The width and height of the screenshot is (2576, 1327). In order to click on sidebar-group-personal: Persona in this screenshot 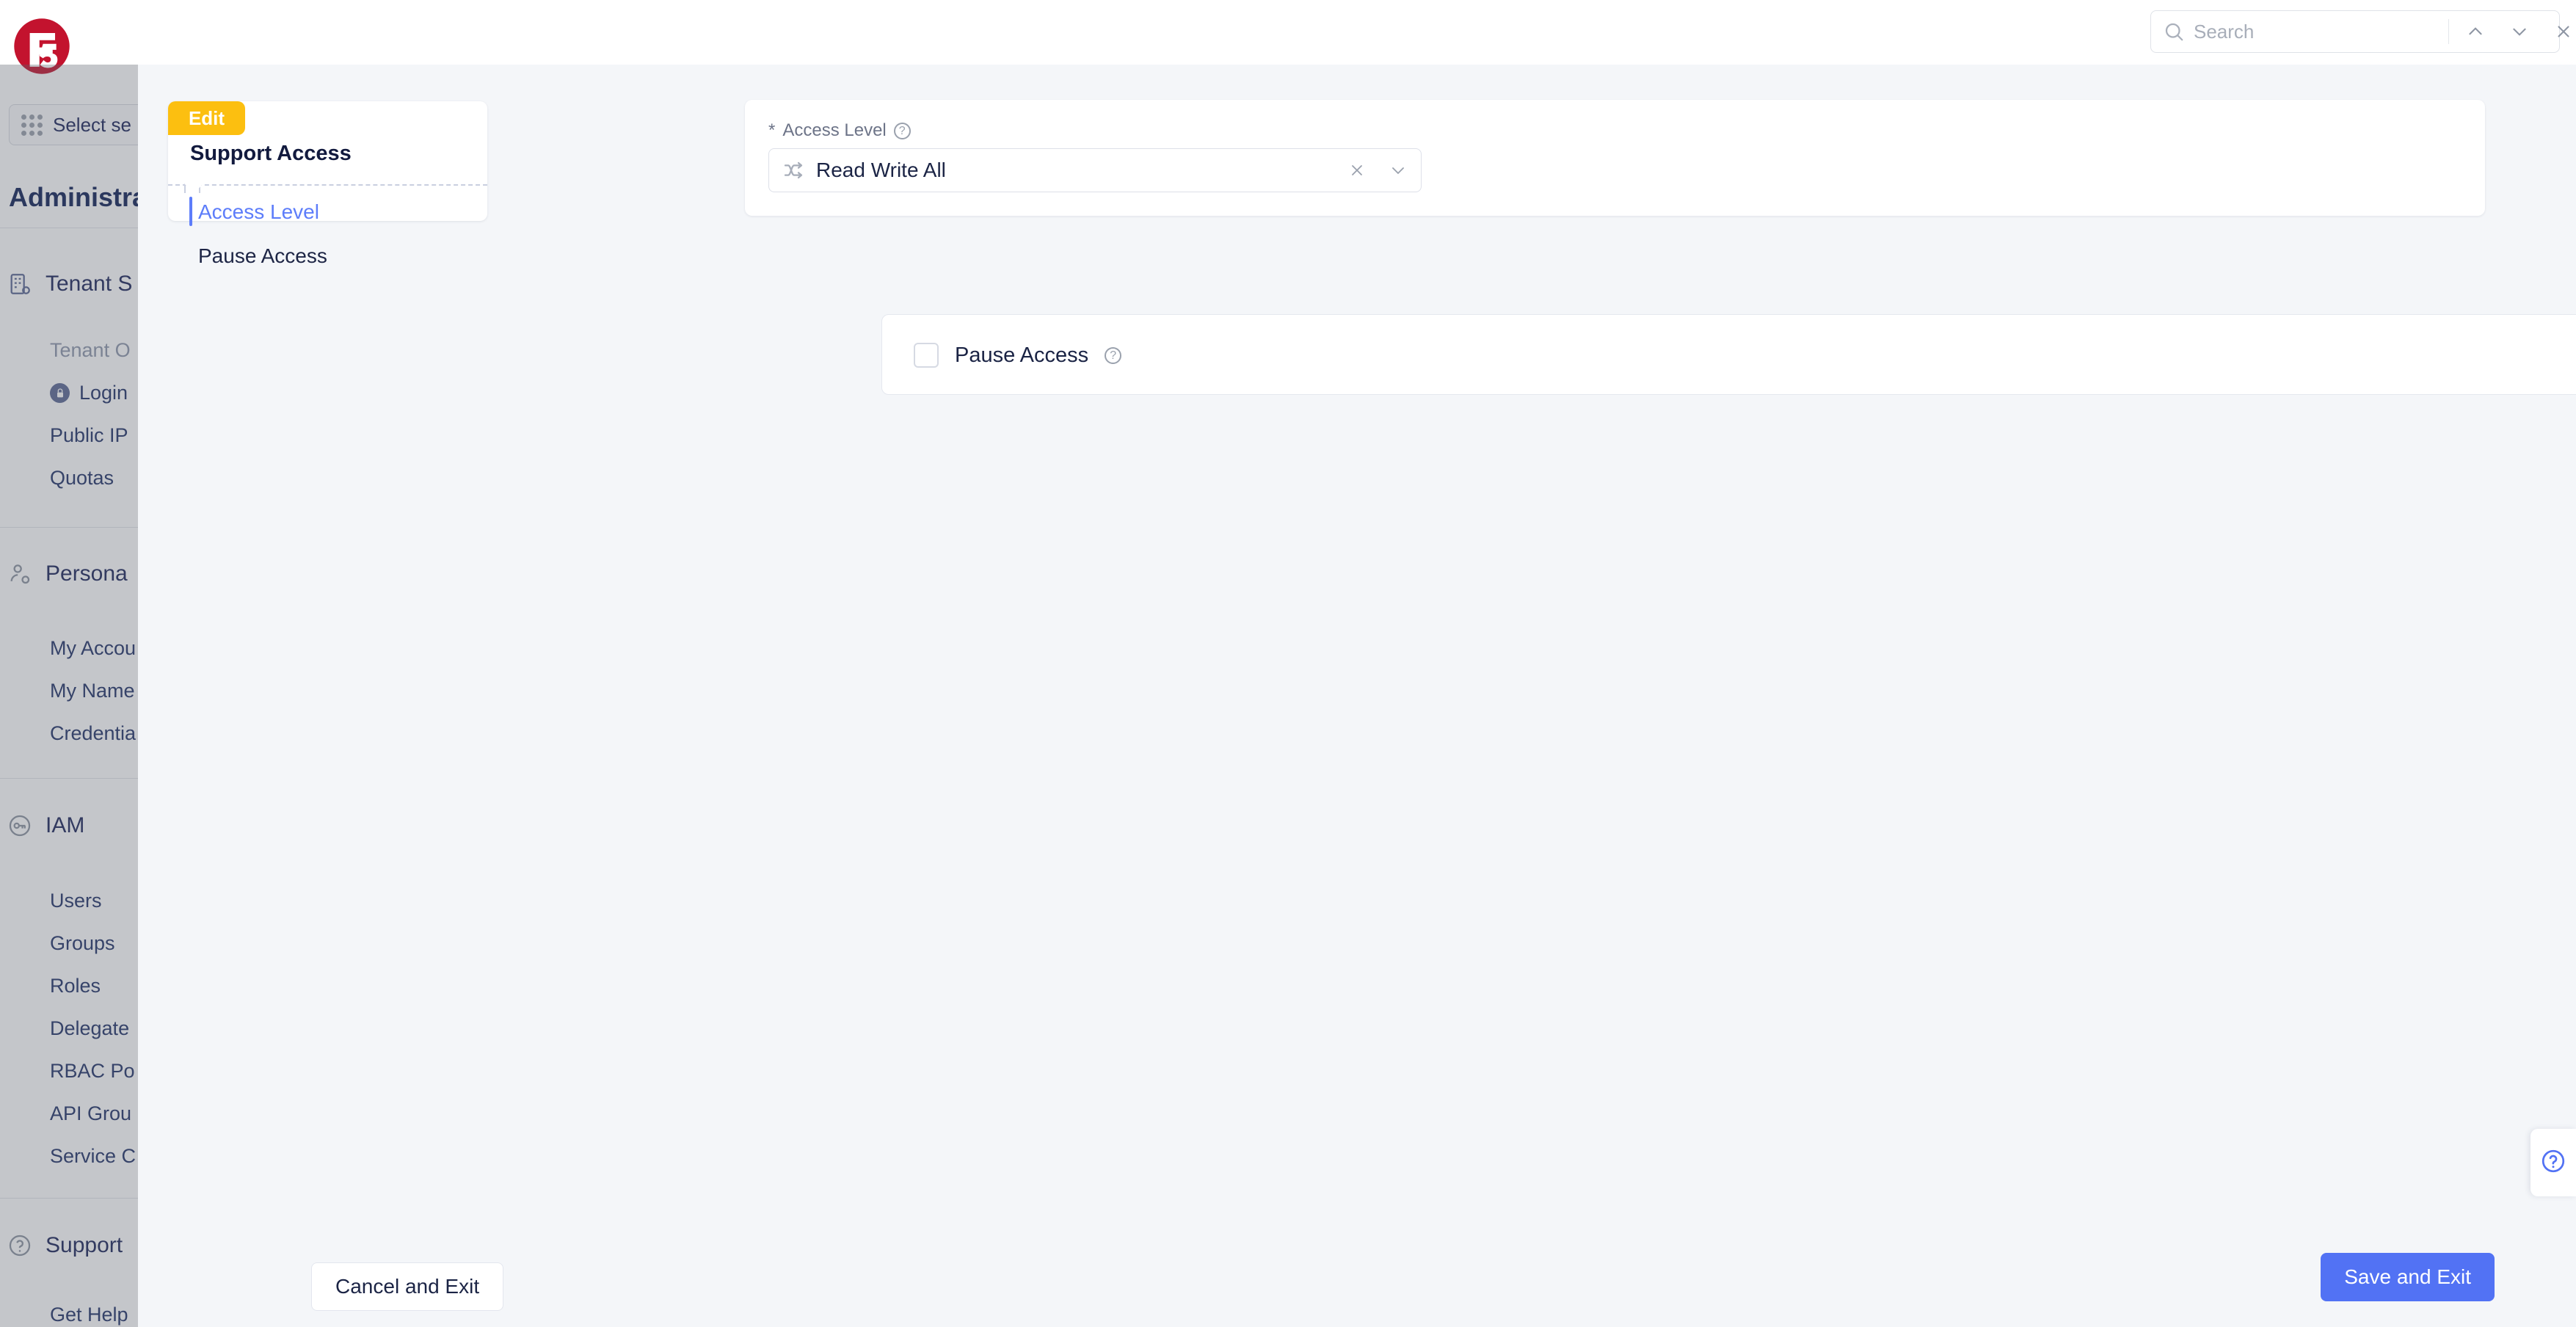, I will do `click(67, 573)`.